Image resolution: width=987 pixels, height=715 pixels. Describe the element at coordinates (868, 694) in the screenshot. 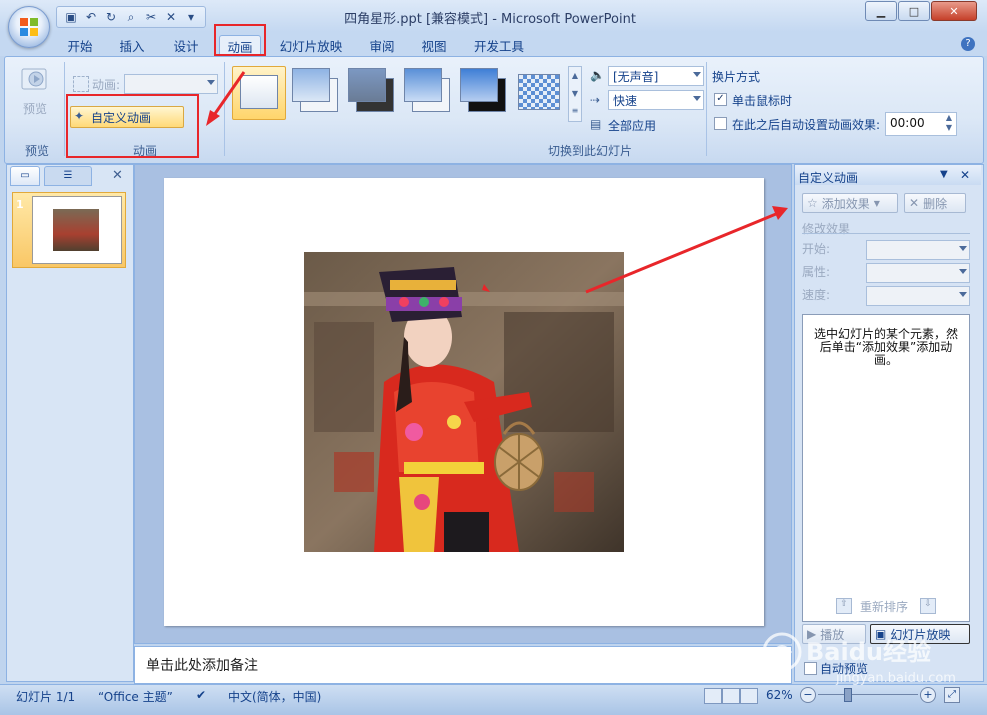

I see `zoom-slider-track` at that location.